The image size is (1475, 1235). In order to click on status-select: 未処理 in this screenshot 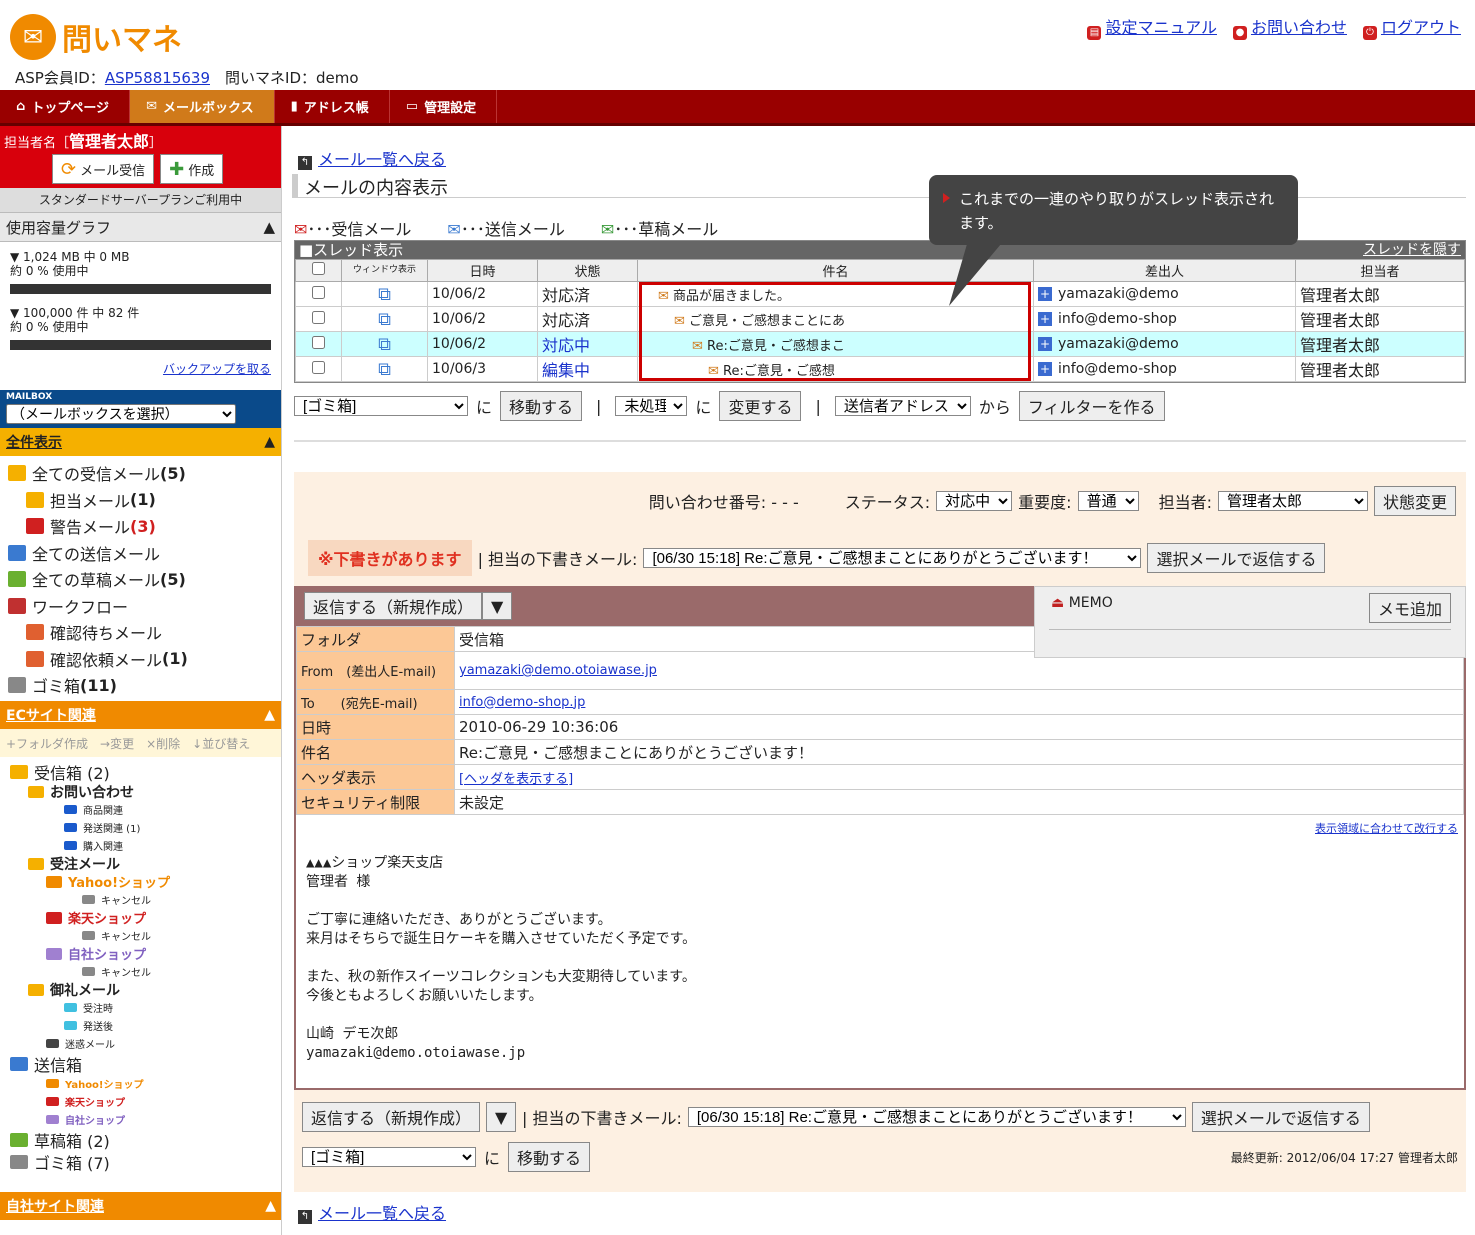, I will do `click(651, 406)`.